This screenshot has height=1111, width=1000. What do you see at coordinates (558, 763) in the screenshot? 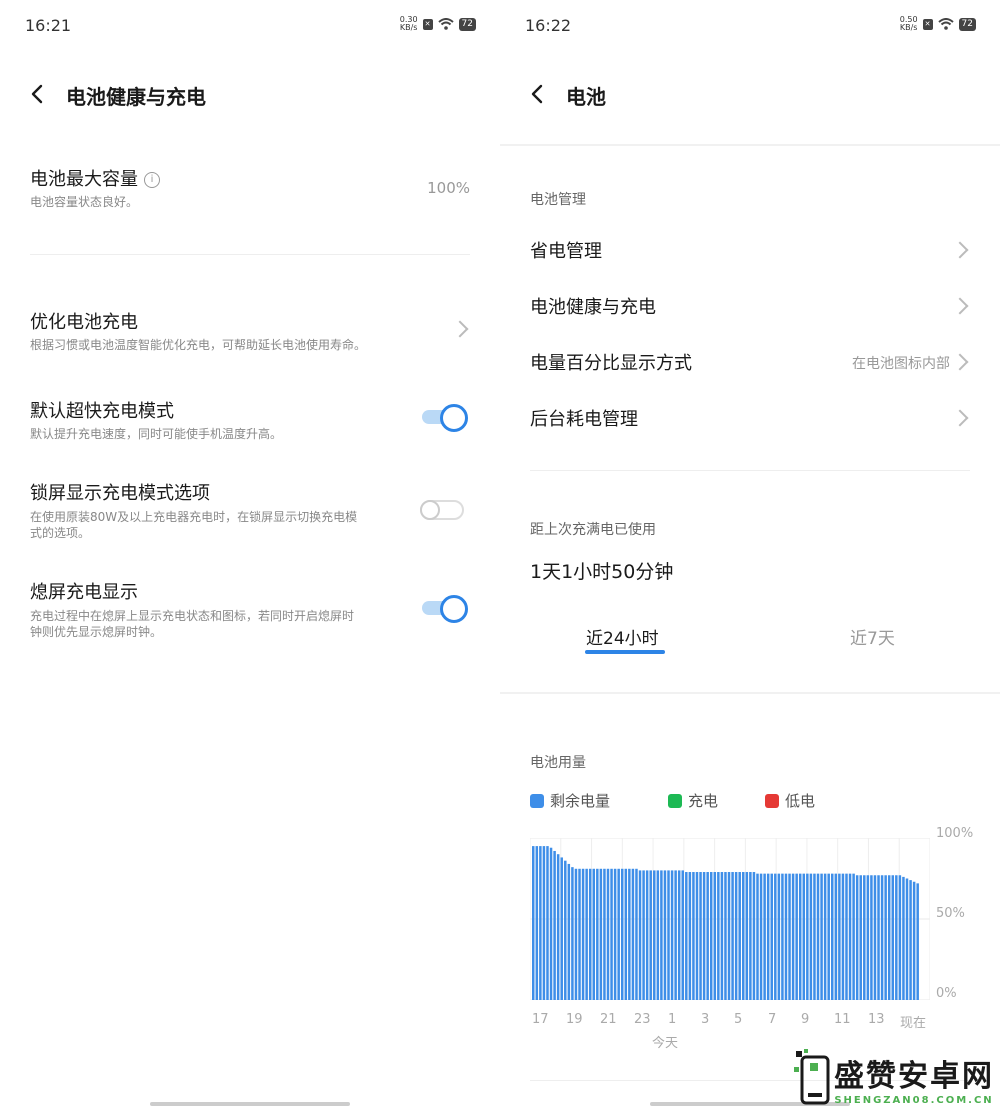
I see `battery-usage-label: 电池用量` at bounding box center [558, 763].